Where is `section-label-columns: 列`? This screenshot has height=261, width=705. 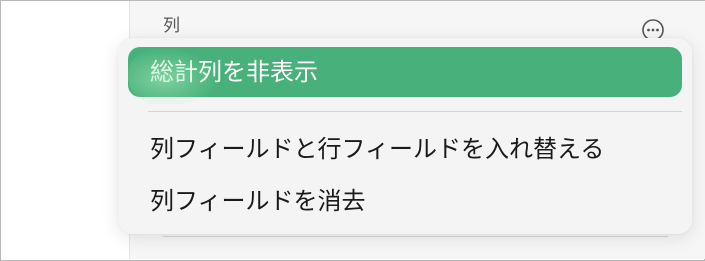 section-label-columns: 列 is located at coordinates (171, 26).